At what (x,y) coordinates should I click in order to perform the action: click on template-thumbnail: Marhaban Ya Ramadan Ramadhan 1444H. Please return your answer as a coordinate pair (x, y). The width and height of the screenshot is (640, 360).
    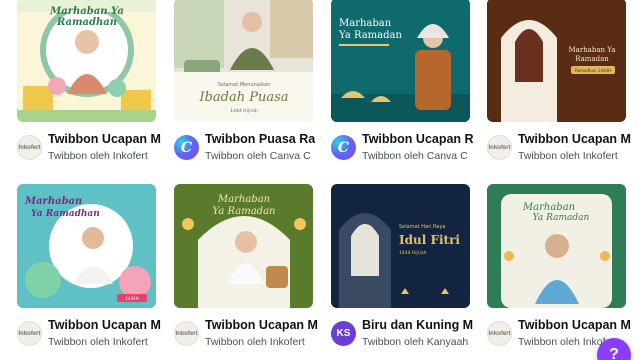
    Looking at the image, I should click on (556, 61).